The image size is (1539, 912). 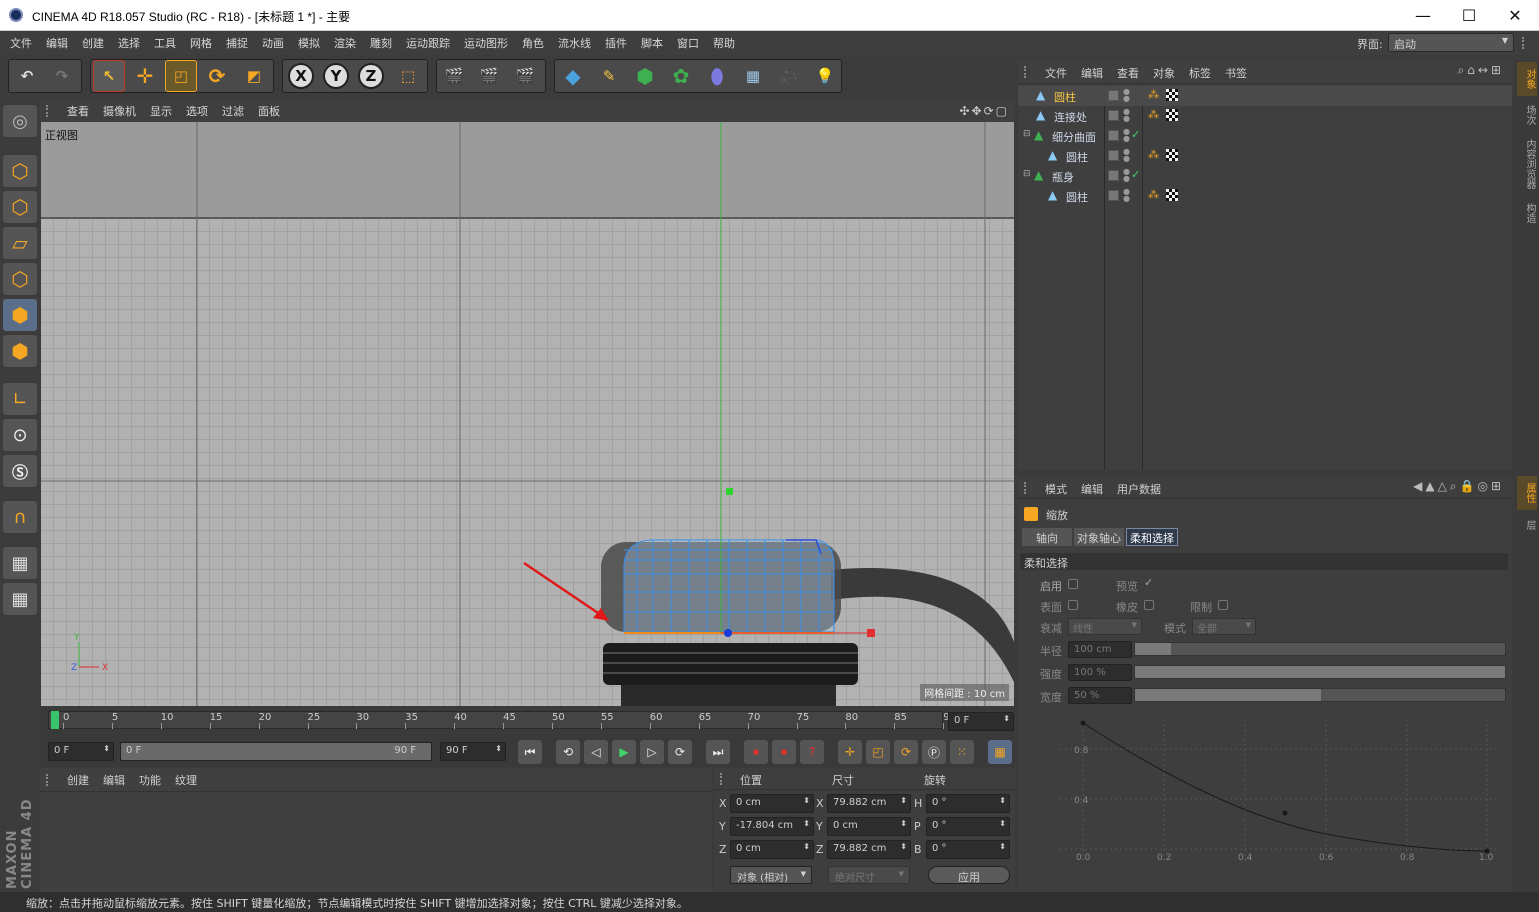 What do you see at coordinates (680, 752) in the screenshot?
I see `next-key-button: ⟳` at bounding box center [680, 752].